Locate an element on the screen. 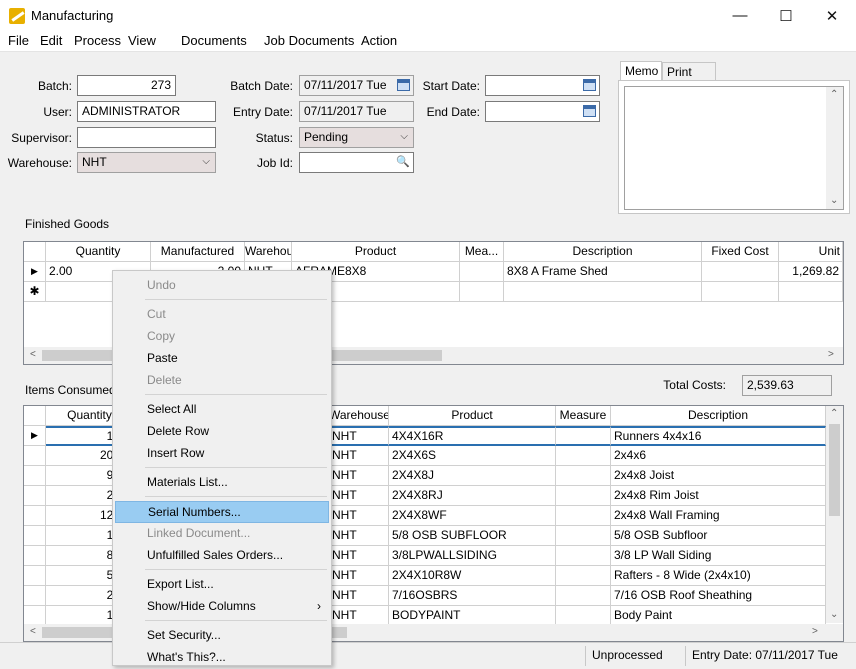 Image resolution: width=856 pixels, height=669 pixels. start-date-field is located at coordinates (542, 85).